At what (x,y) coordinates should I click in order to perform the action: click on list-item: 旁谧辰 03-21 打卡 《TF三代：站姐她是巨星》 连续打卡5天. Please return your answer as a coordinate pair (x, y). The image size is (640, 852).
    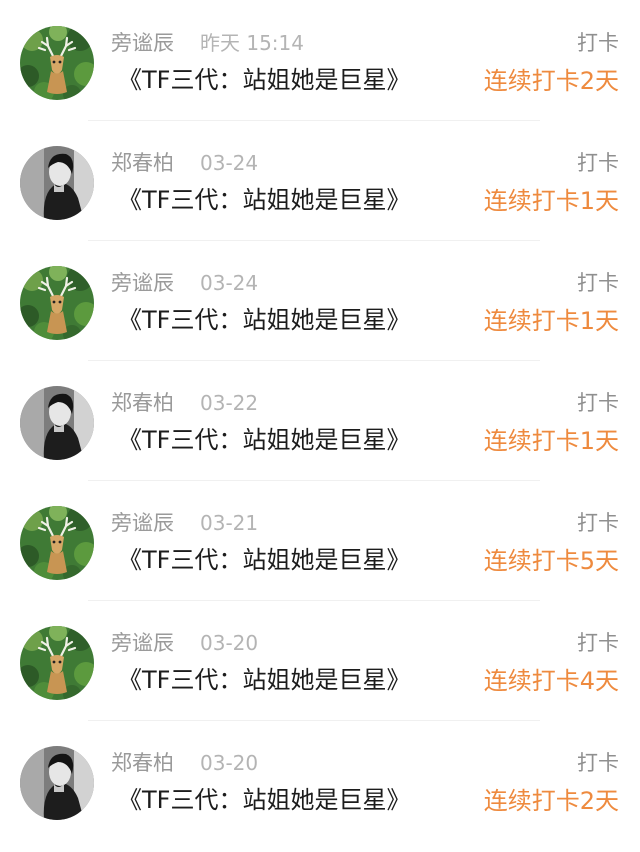
    Looking at the image, I should click on (320, 540).